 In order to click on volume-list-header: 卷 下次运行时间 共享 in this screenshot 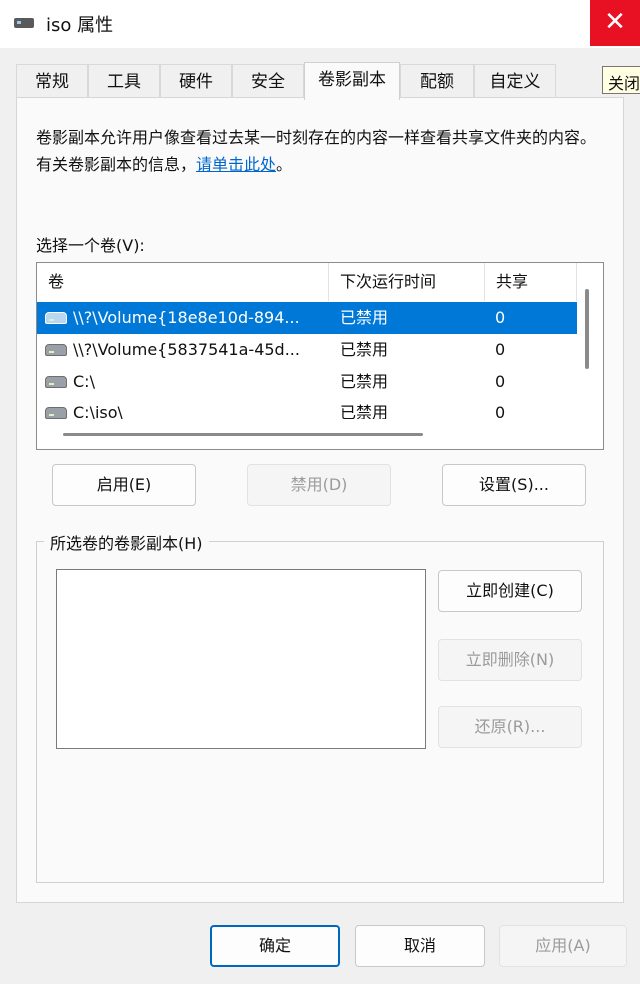, I will do `click(320, 282)`.